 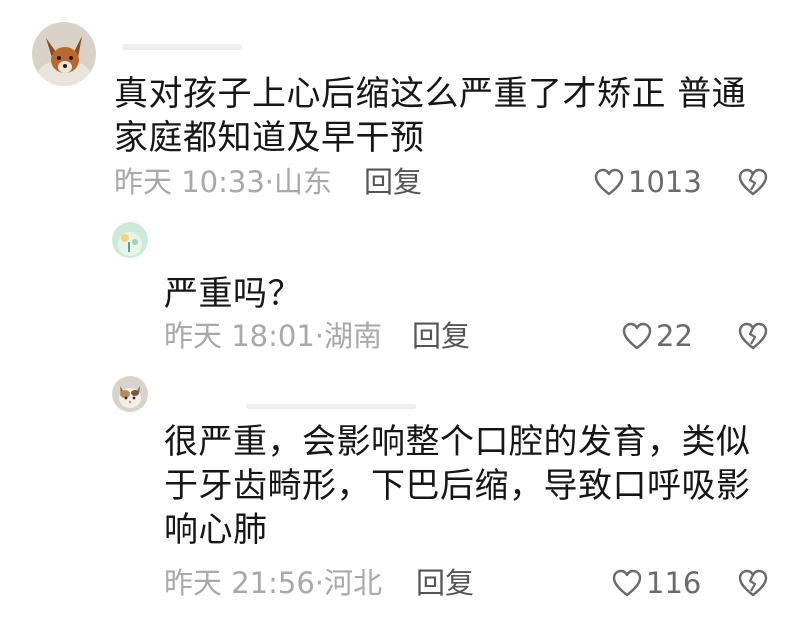 I want to click on avatar-flower, so click(x=130, y=240).